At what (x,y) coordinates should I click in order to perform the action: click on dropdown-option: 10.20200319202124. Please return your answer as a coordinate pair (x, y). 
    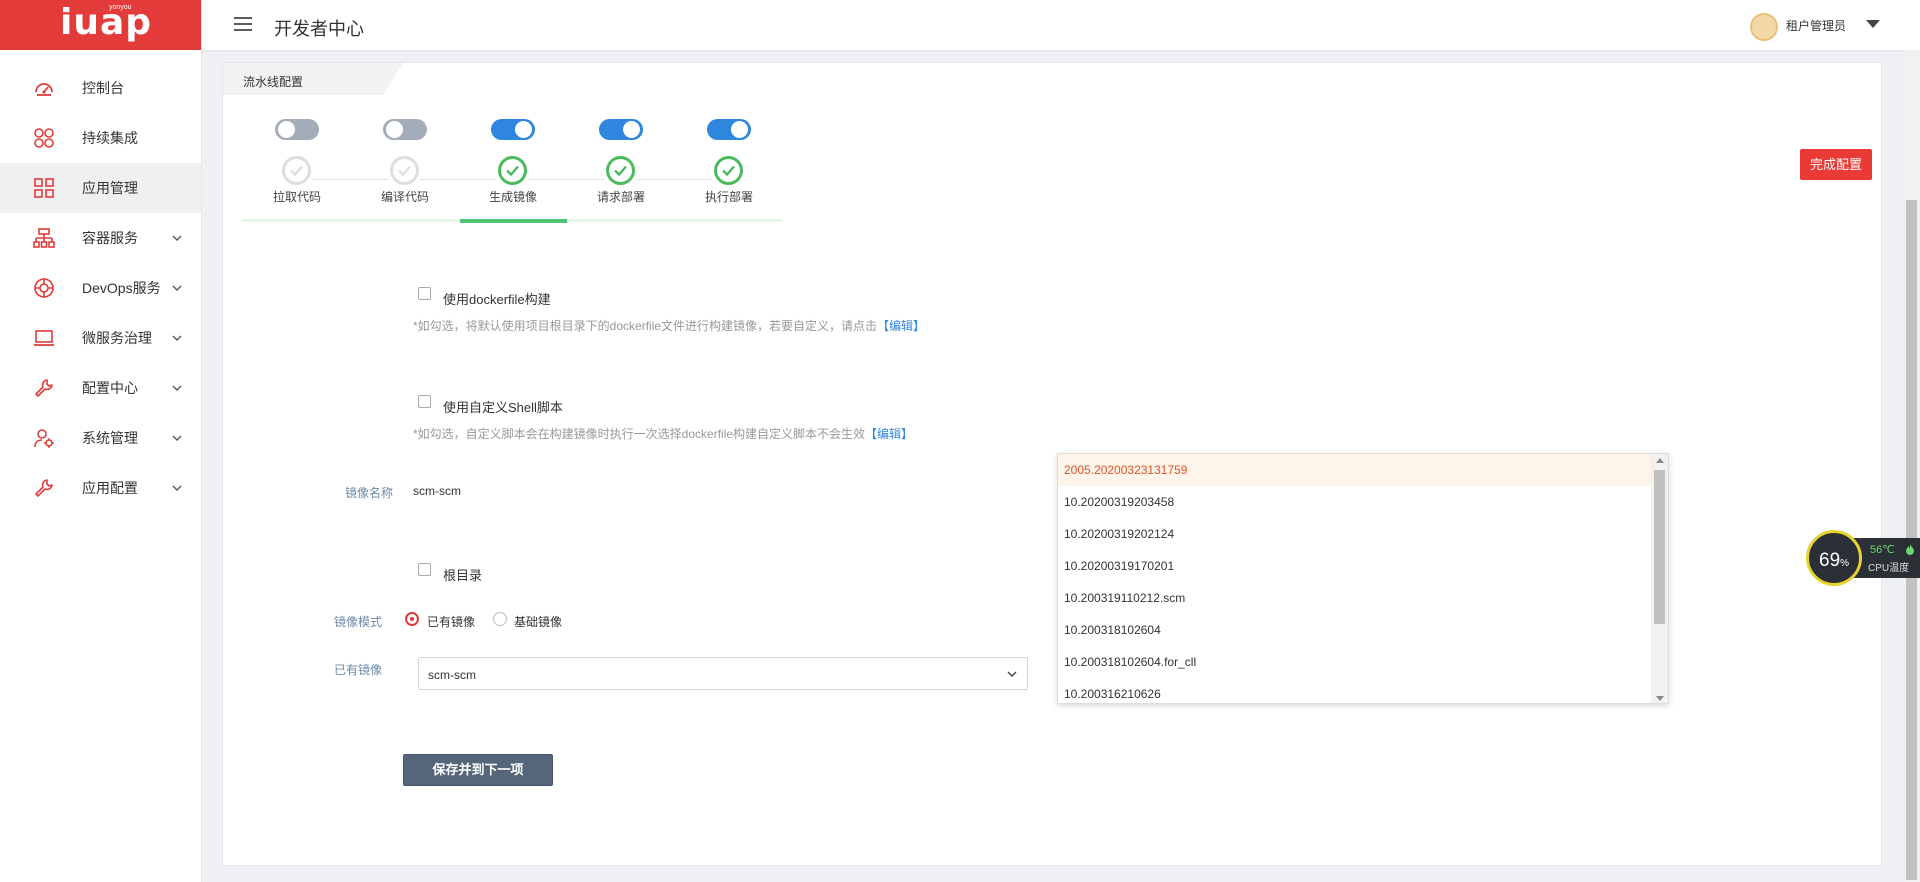
    Looking at the image, I should click on (1355, 534).